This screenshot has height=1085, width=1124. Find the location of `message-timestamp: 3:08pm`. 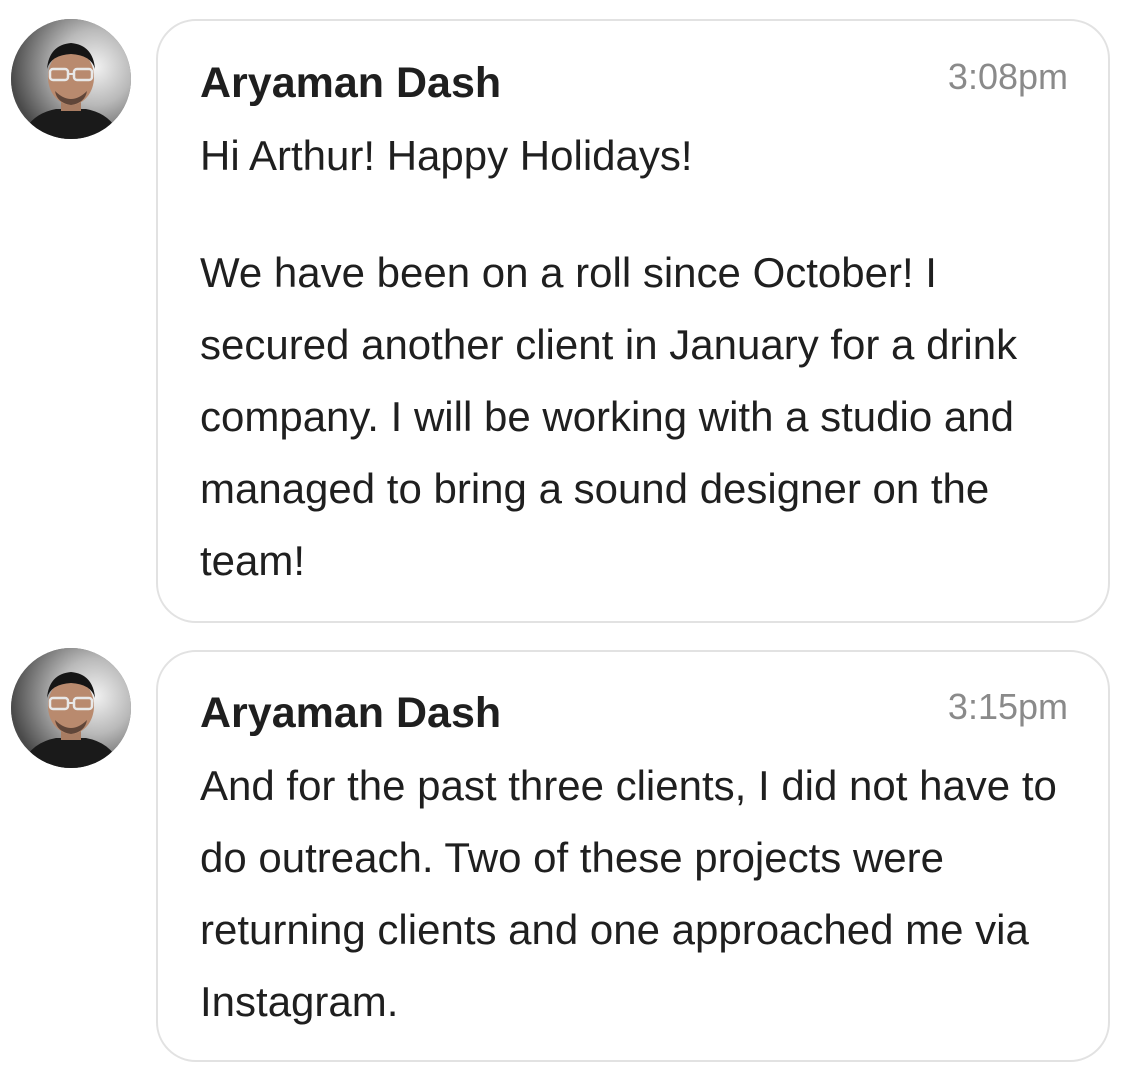

message-timestamp: 3:08pm is located at coordinates (1007, 76).